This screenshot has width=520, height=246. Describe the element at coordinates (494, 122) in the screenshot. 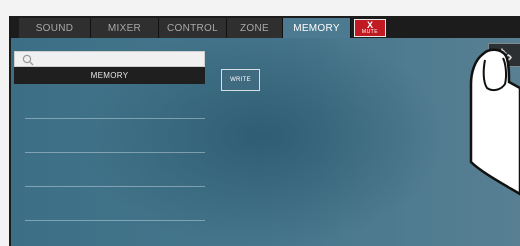

I see `pointing-finger-icon` at that location.